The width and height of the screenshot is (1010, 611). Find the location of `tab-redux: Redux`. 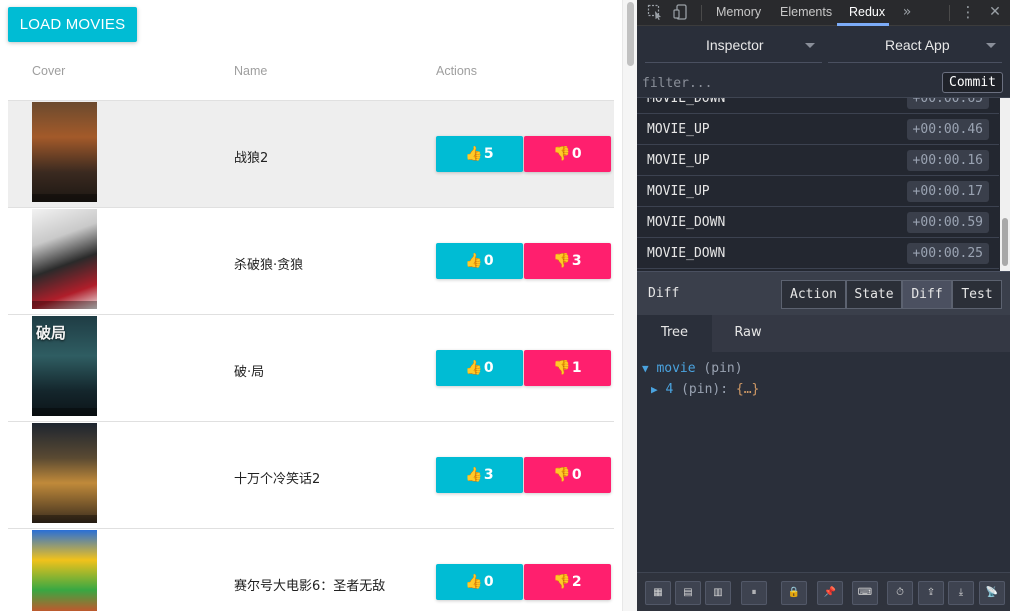

tab-redux: Redux is located at coordinates (867, 12).